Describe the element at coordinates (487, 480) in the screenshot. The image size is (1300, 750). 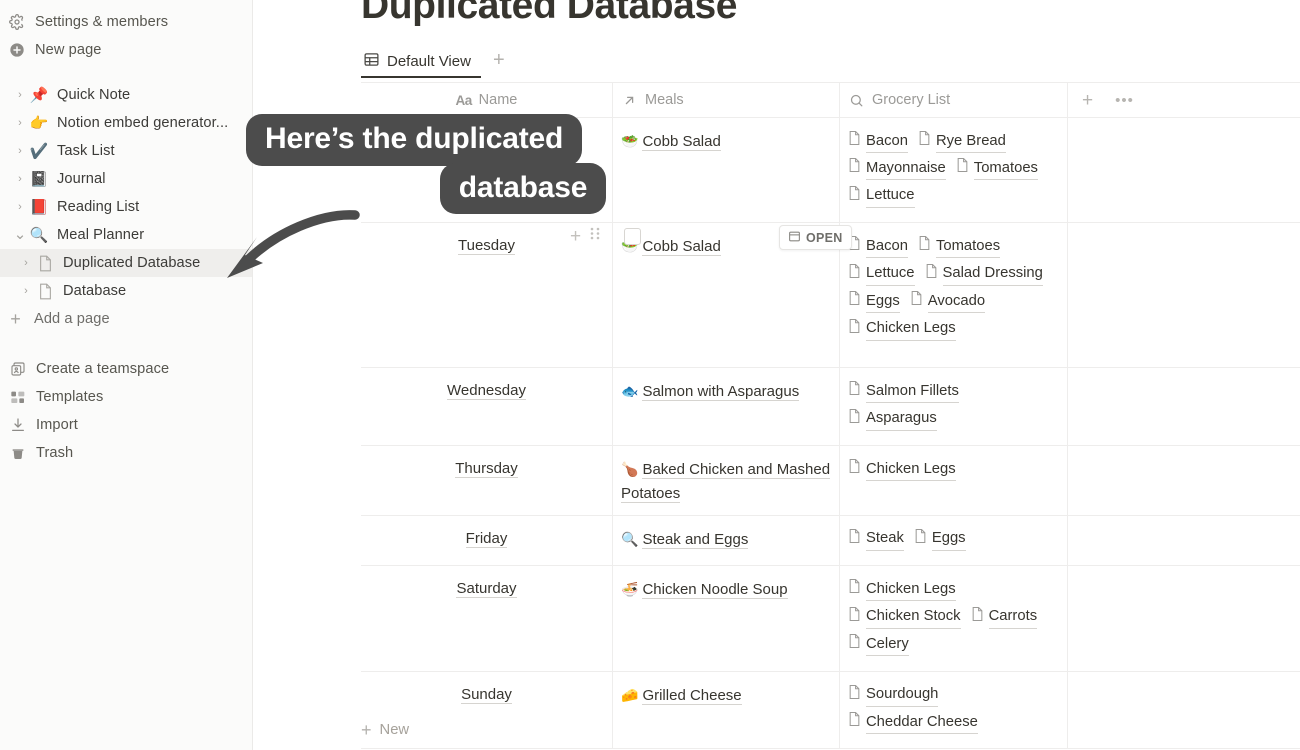
I see `cell-name: Thursday` at that location.